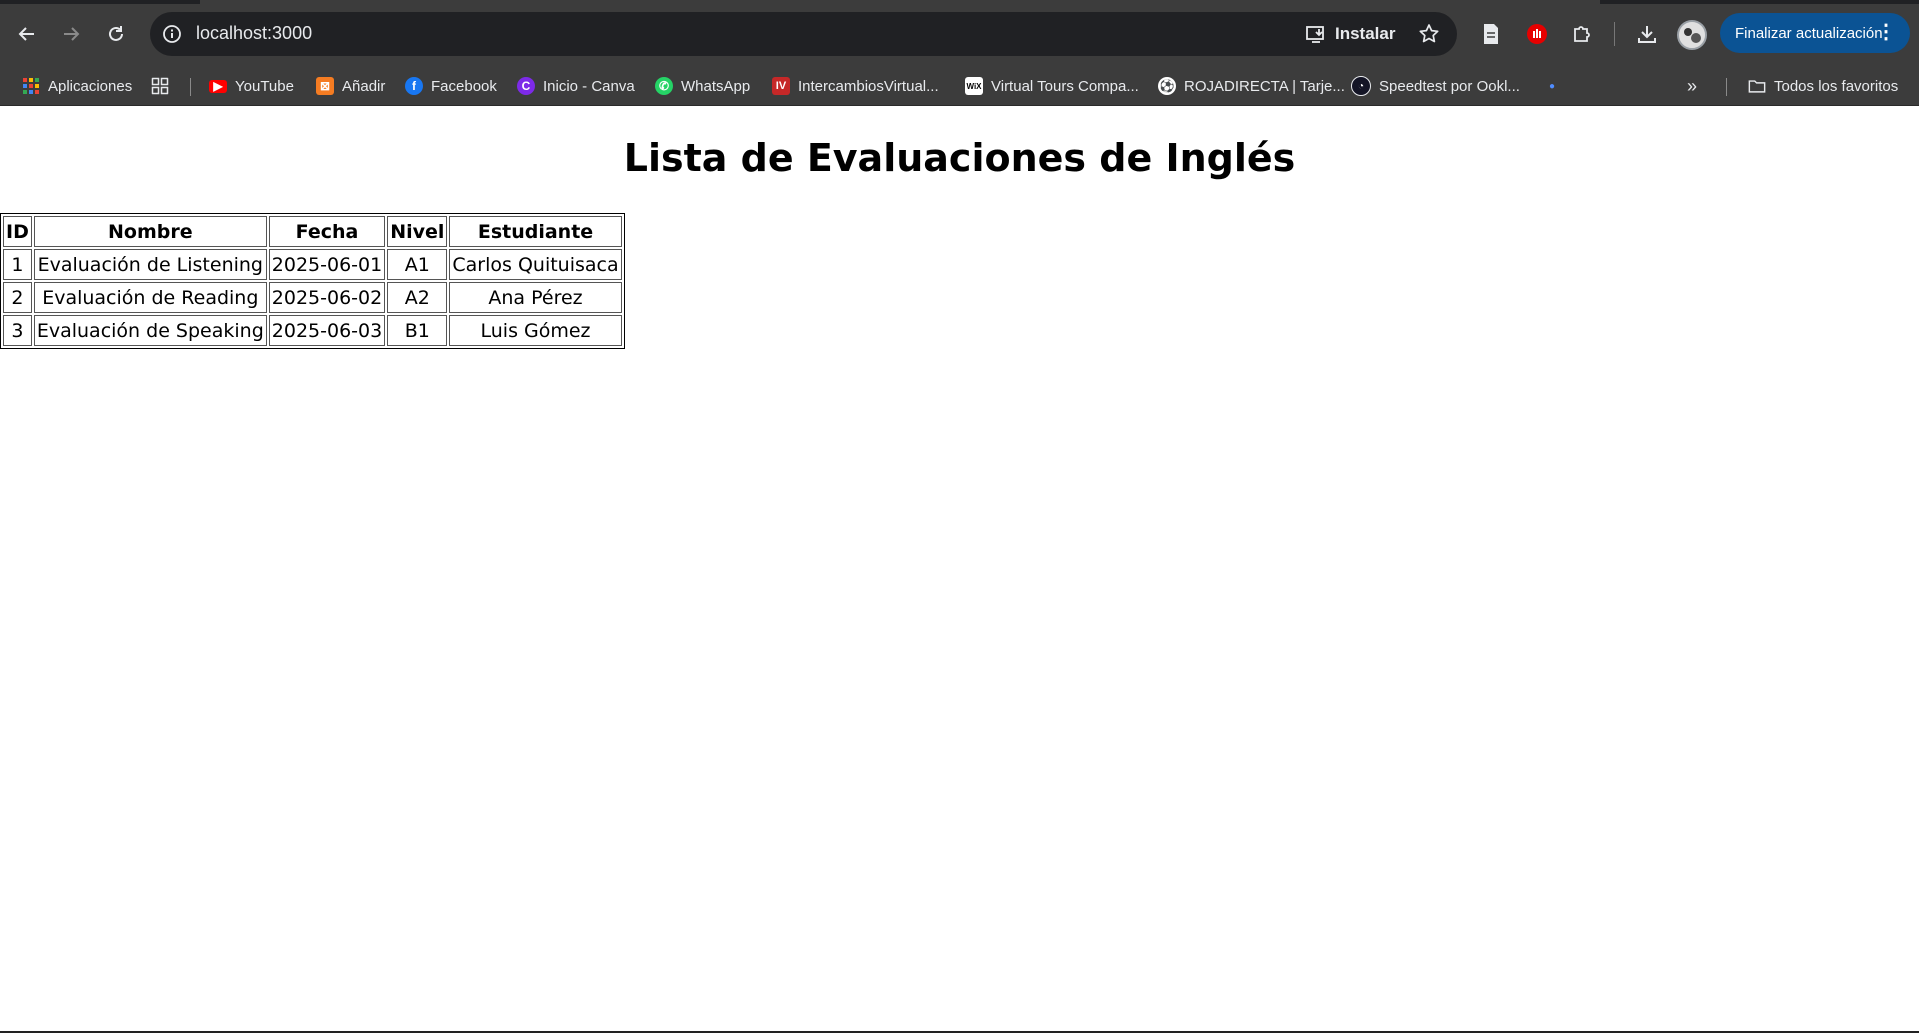 The width and height of the screenshot is (1919, 1033). Describe the element at coordinates (1836, 86) in the screenshot. I see `bookmark-label: Todos los favoritos` at that location.